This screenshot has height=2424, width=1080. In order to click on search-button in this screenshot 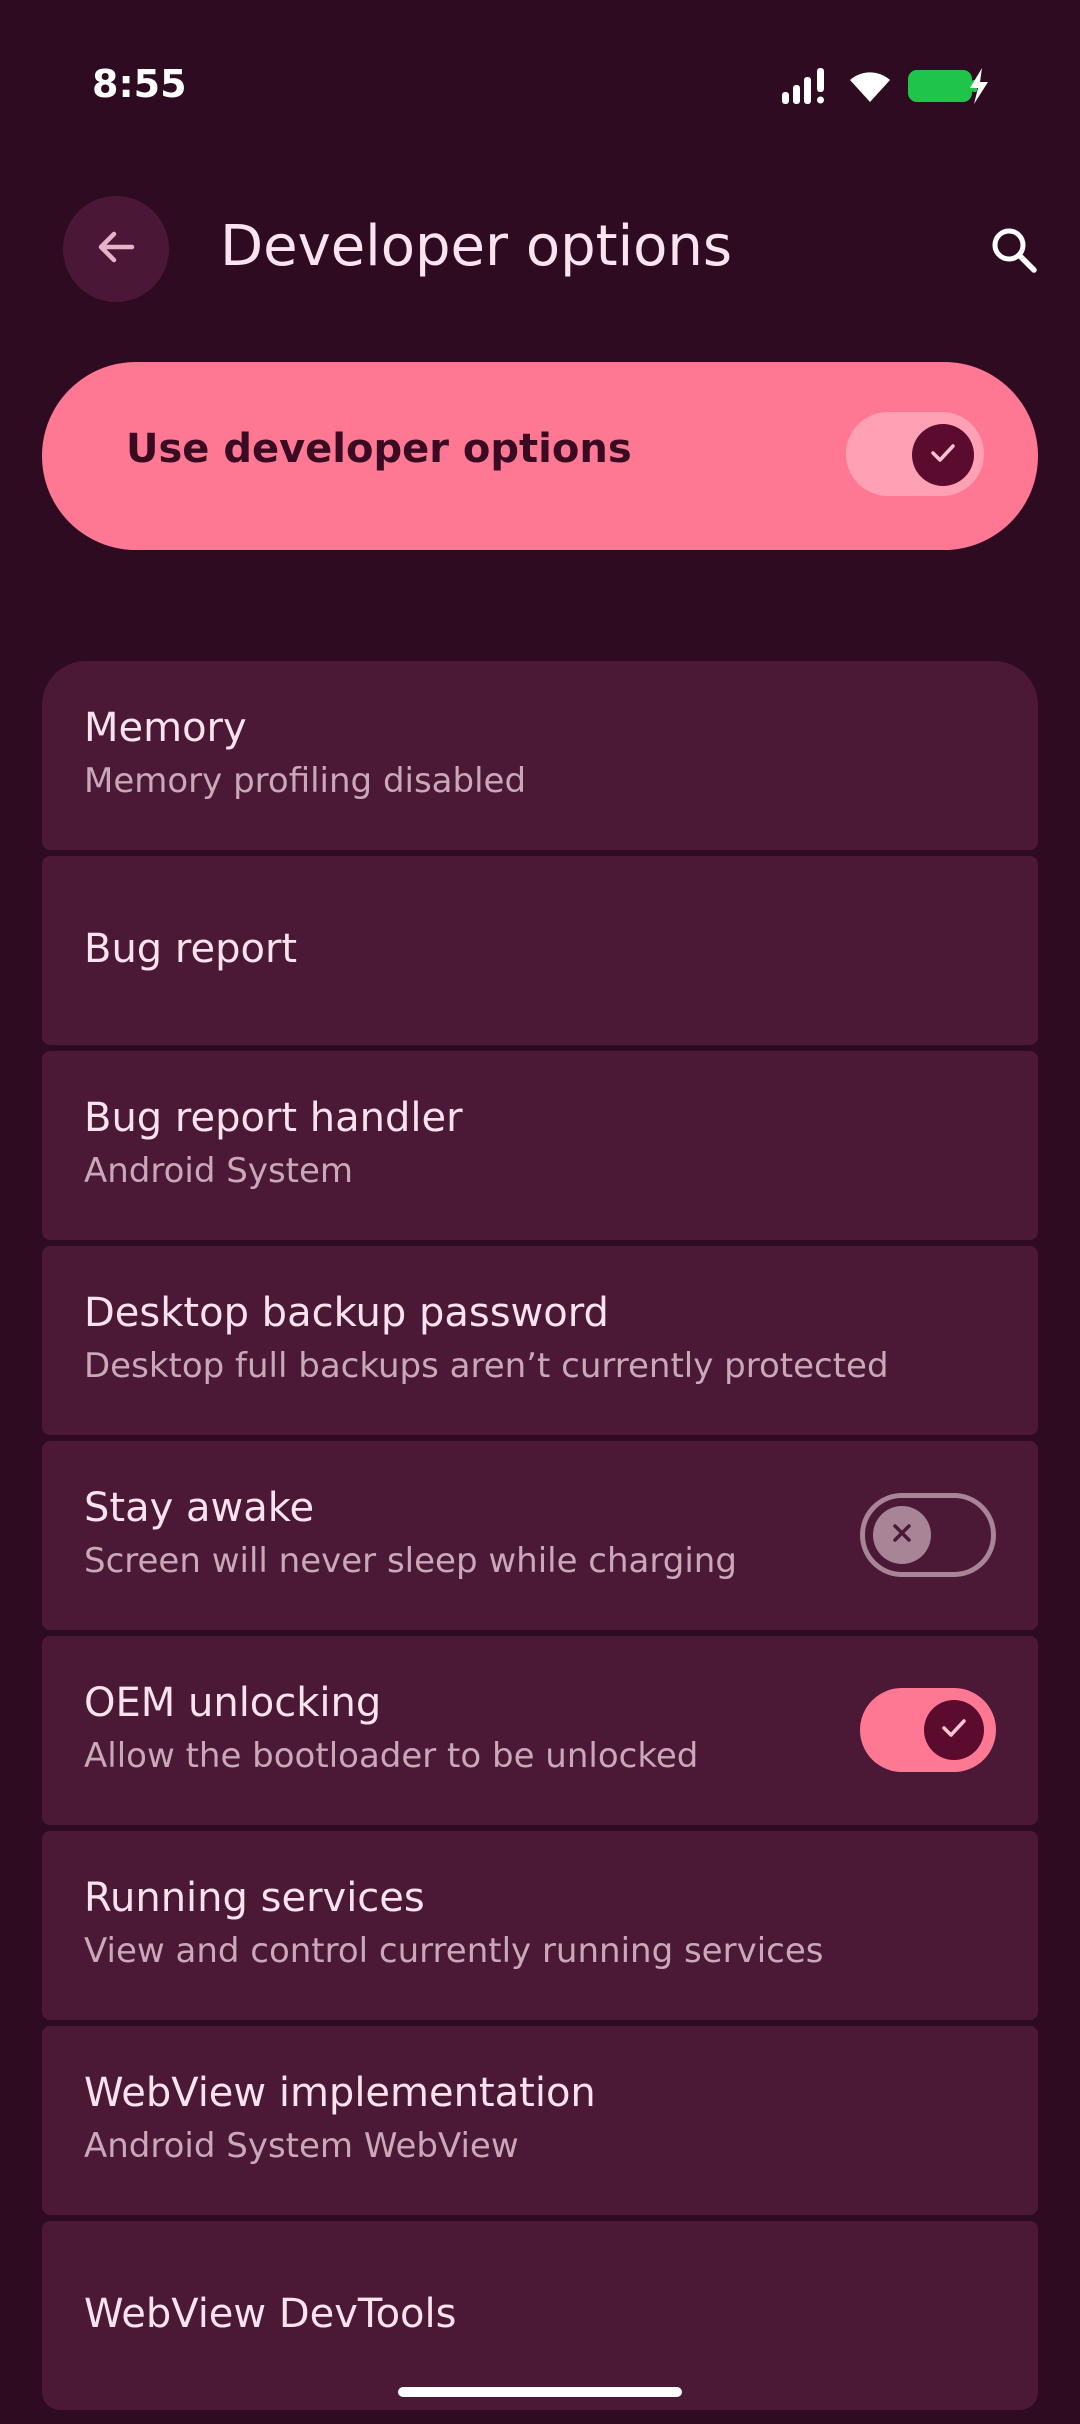, I will do `click(1014, 252)`.